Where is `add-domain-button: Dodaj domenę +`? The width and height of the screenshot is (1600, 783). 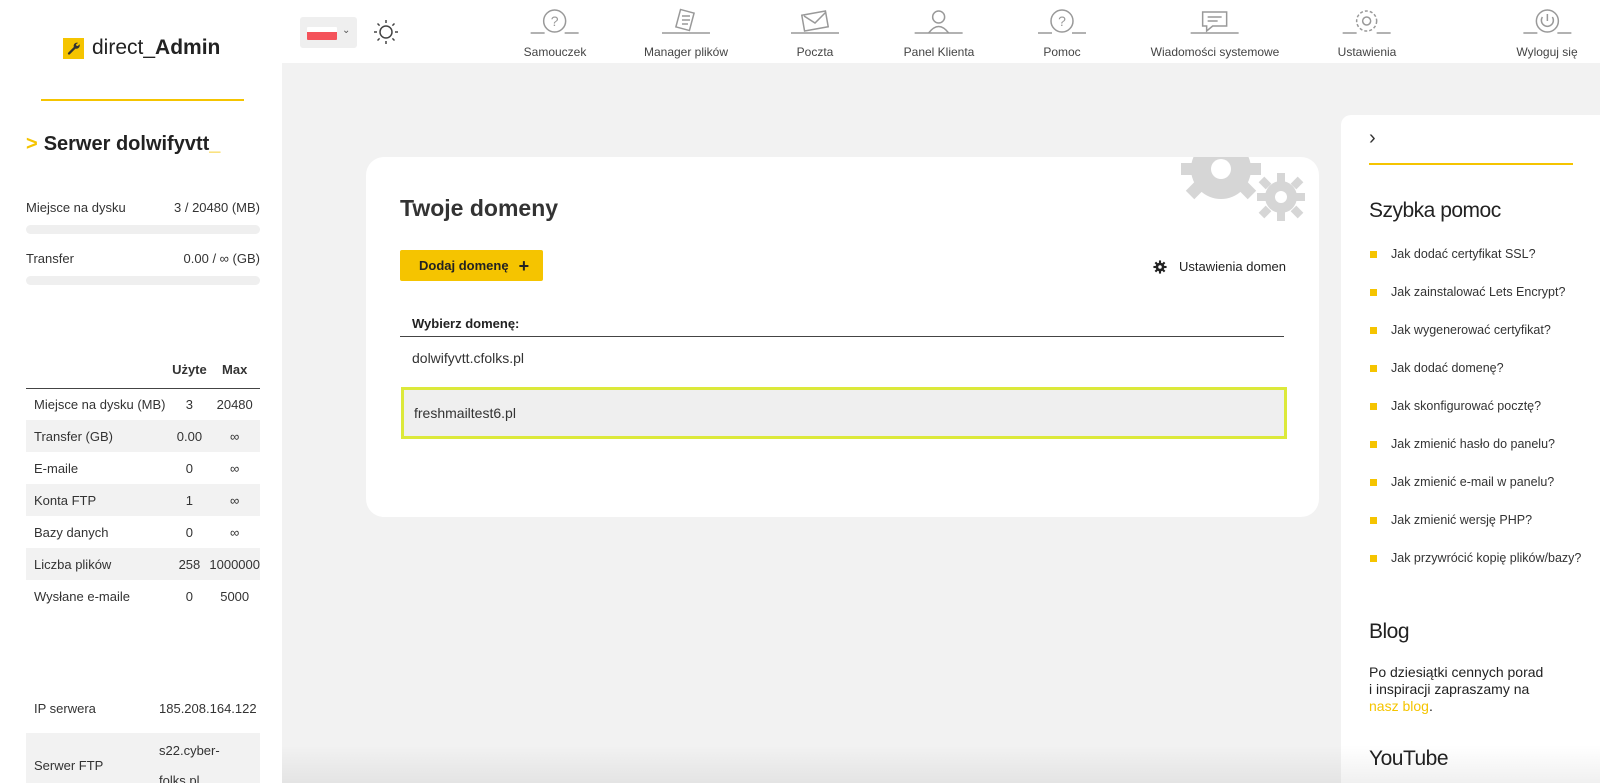 add-domain-button: Dodaj domenę + is located at coordinates (472, 265).